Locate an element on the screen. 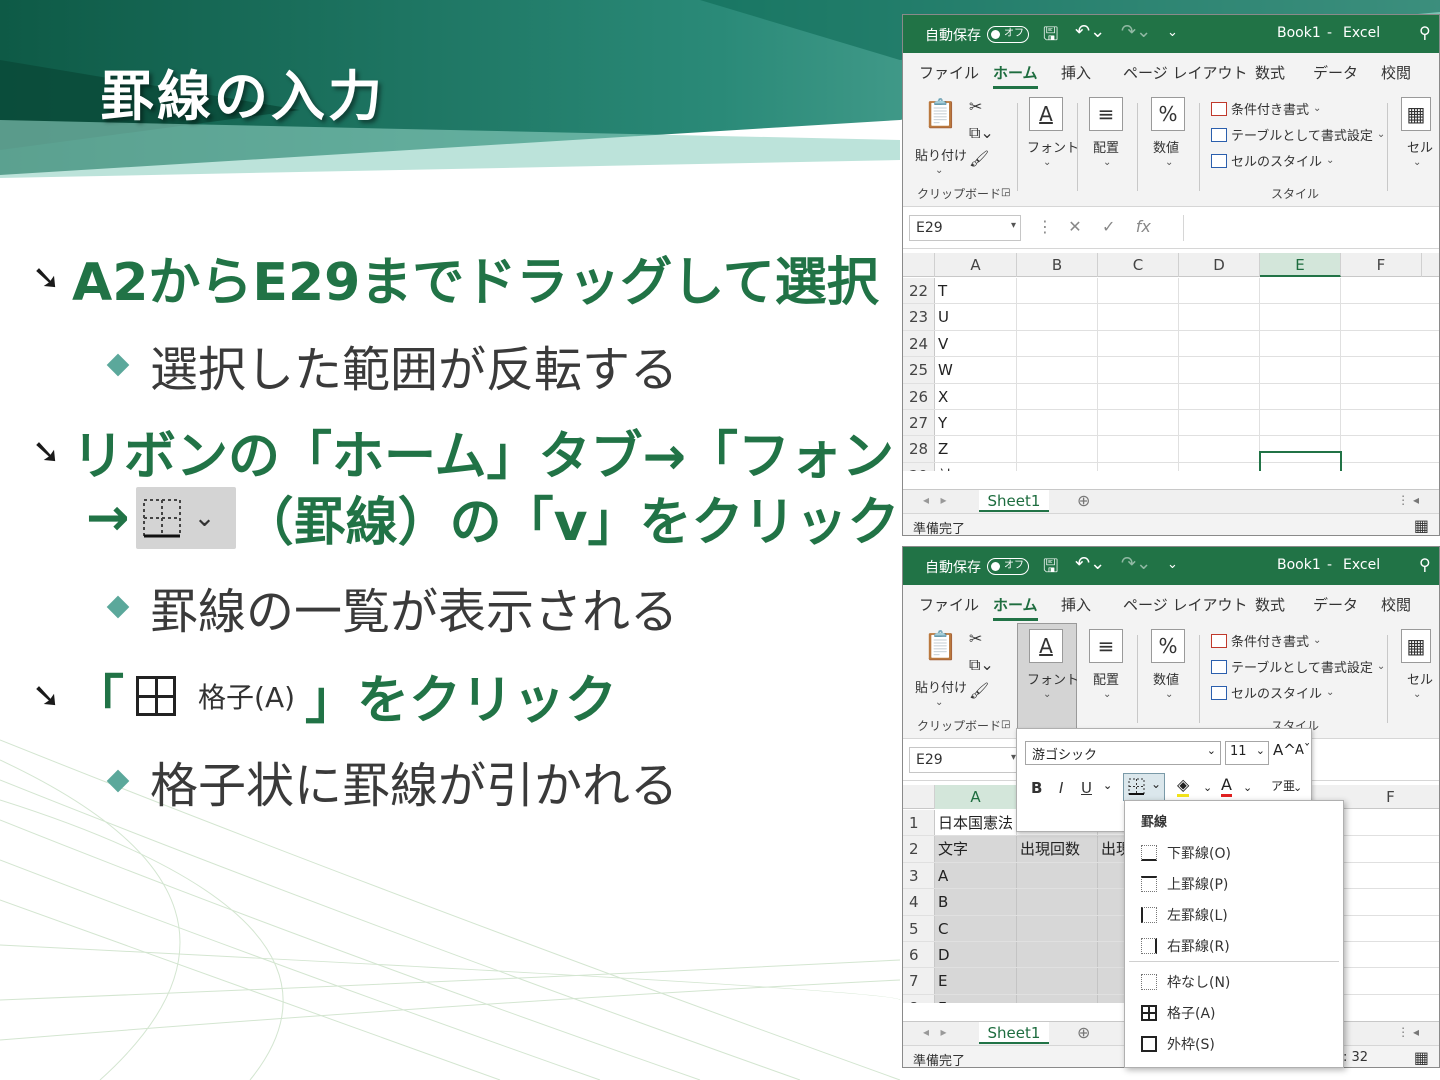 This screenshot has width=1440, height=1080. tab-formulas: 数式 is located at coordinates (1270, 604).